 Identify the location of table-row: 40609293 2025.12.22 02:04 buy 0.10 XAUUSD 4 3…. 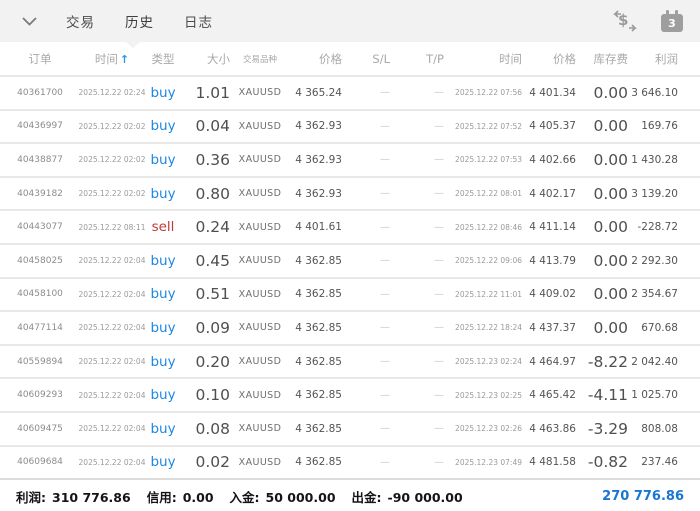
(350, 394).